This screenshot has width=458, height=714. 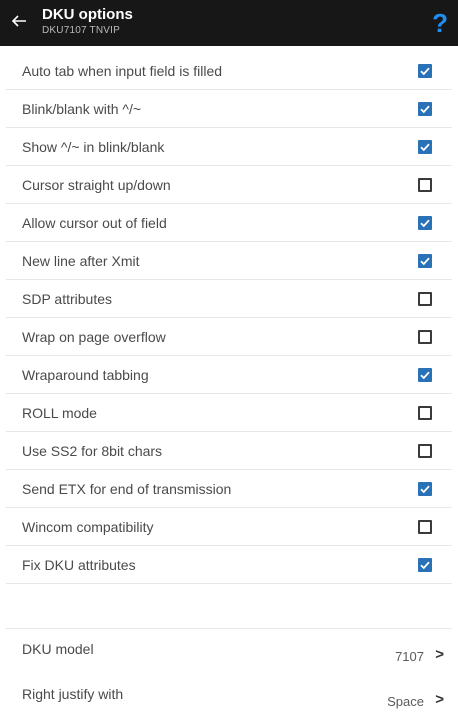 I want to click on right-justify-value: Space, so click(x=405, y=701).